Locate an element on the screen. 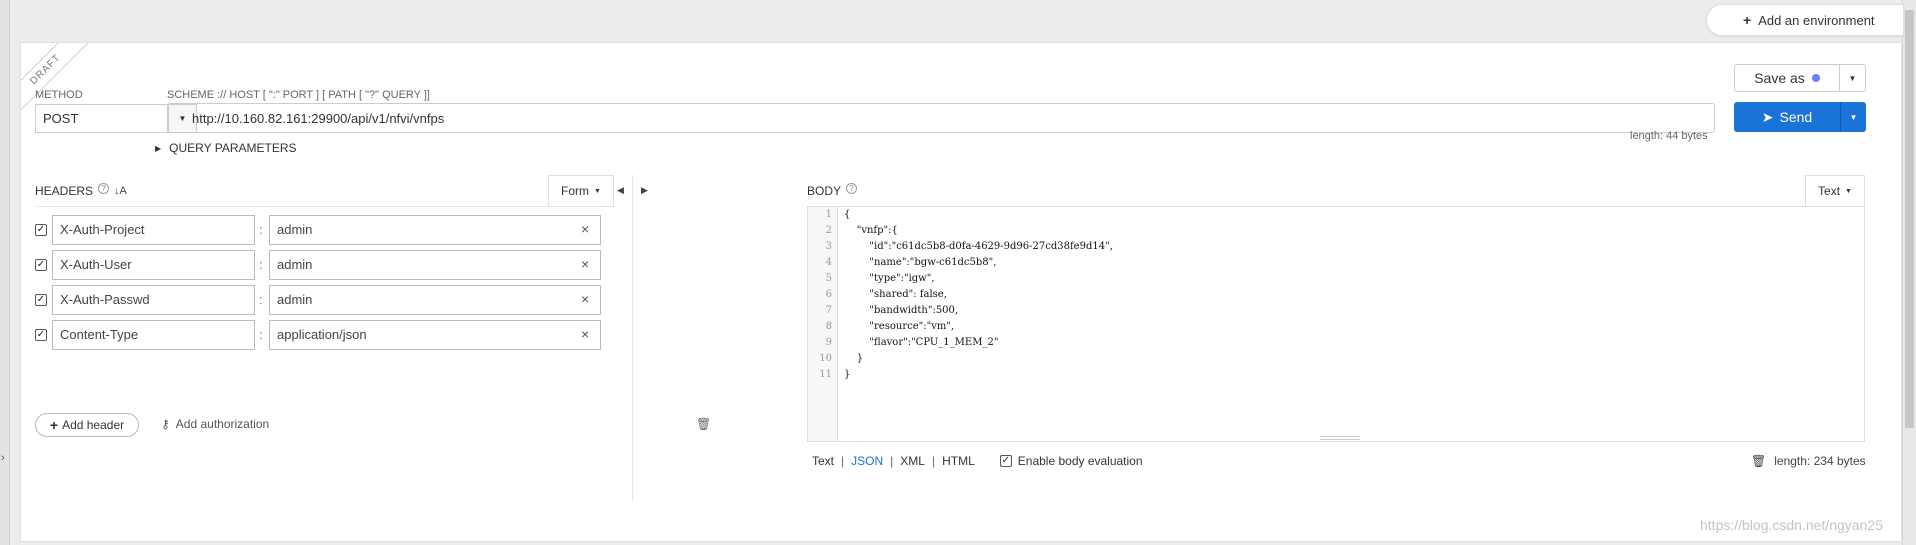 The width and height of the screenshot is (1916, 545). format-text-option: Text is located at coordinates (823, 461).